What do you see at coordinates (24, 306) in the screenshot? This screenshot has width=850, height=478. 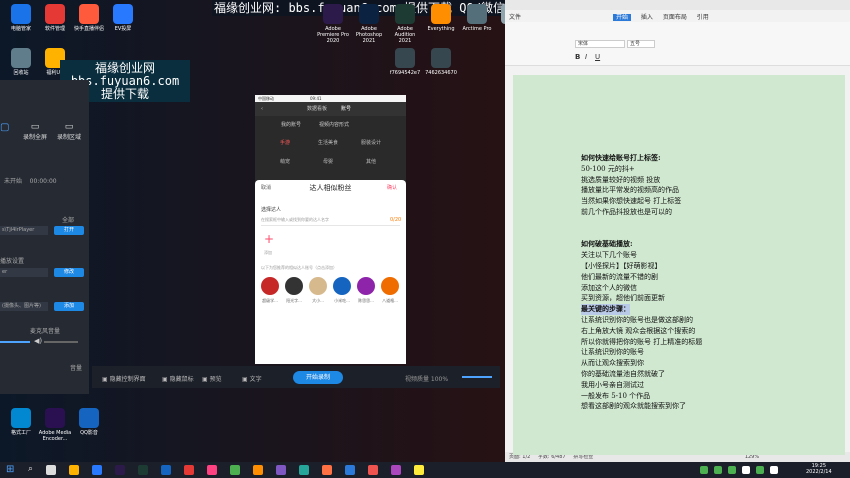 I see `source-input: (摄像头、图片等)` at bounding box center [24, 306].